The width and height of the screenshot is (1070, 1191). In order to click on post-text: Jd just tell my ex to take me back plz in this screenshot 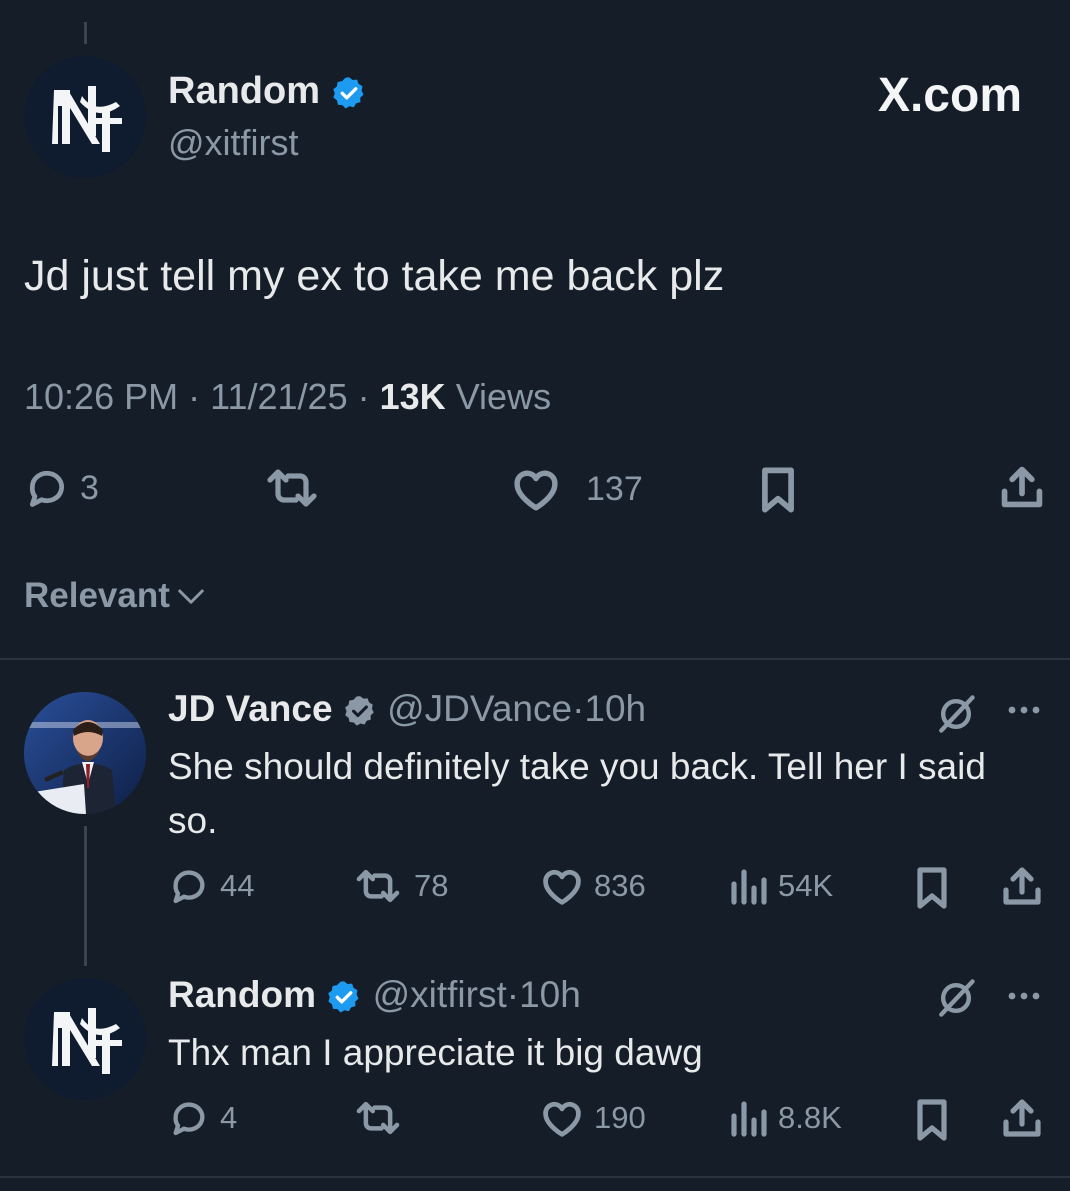, I will do `click(374, 276)`.